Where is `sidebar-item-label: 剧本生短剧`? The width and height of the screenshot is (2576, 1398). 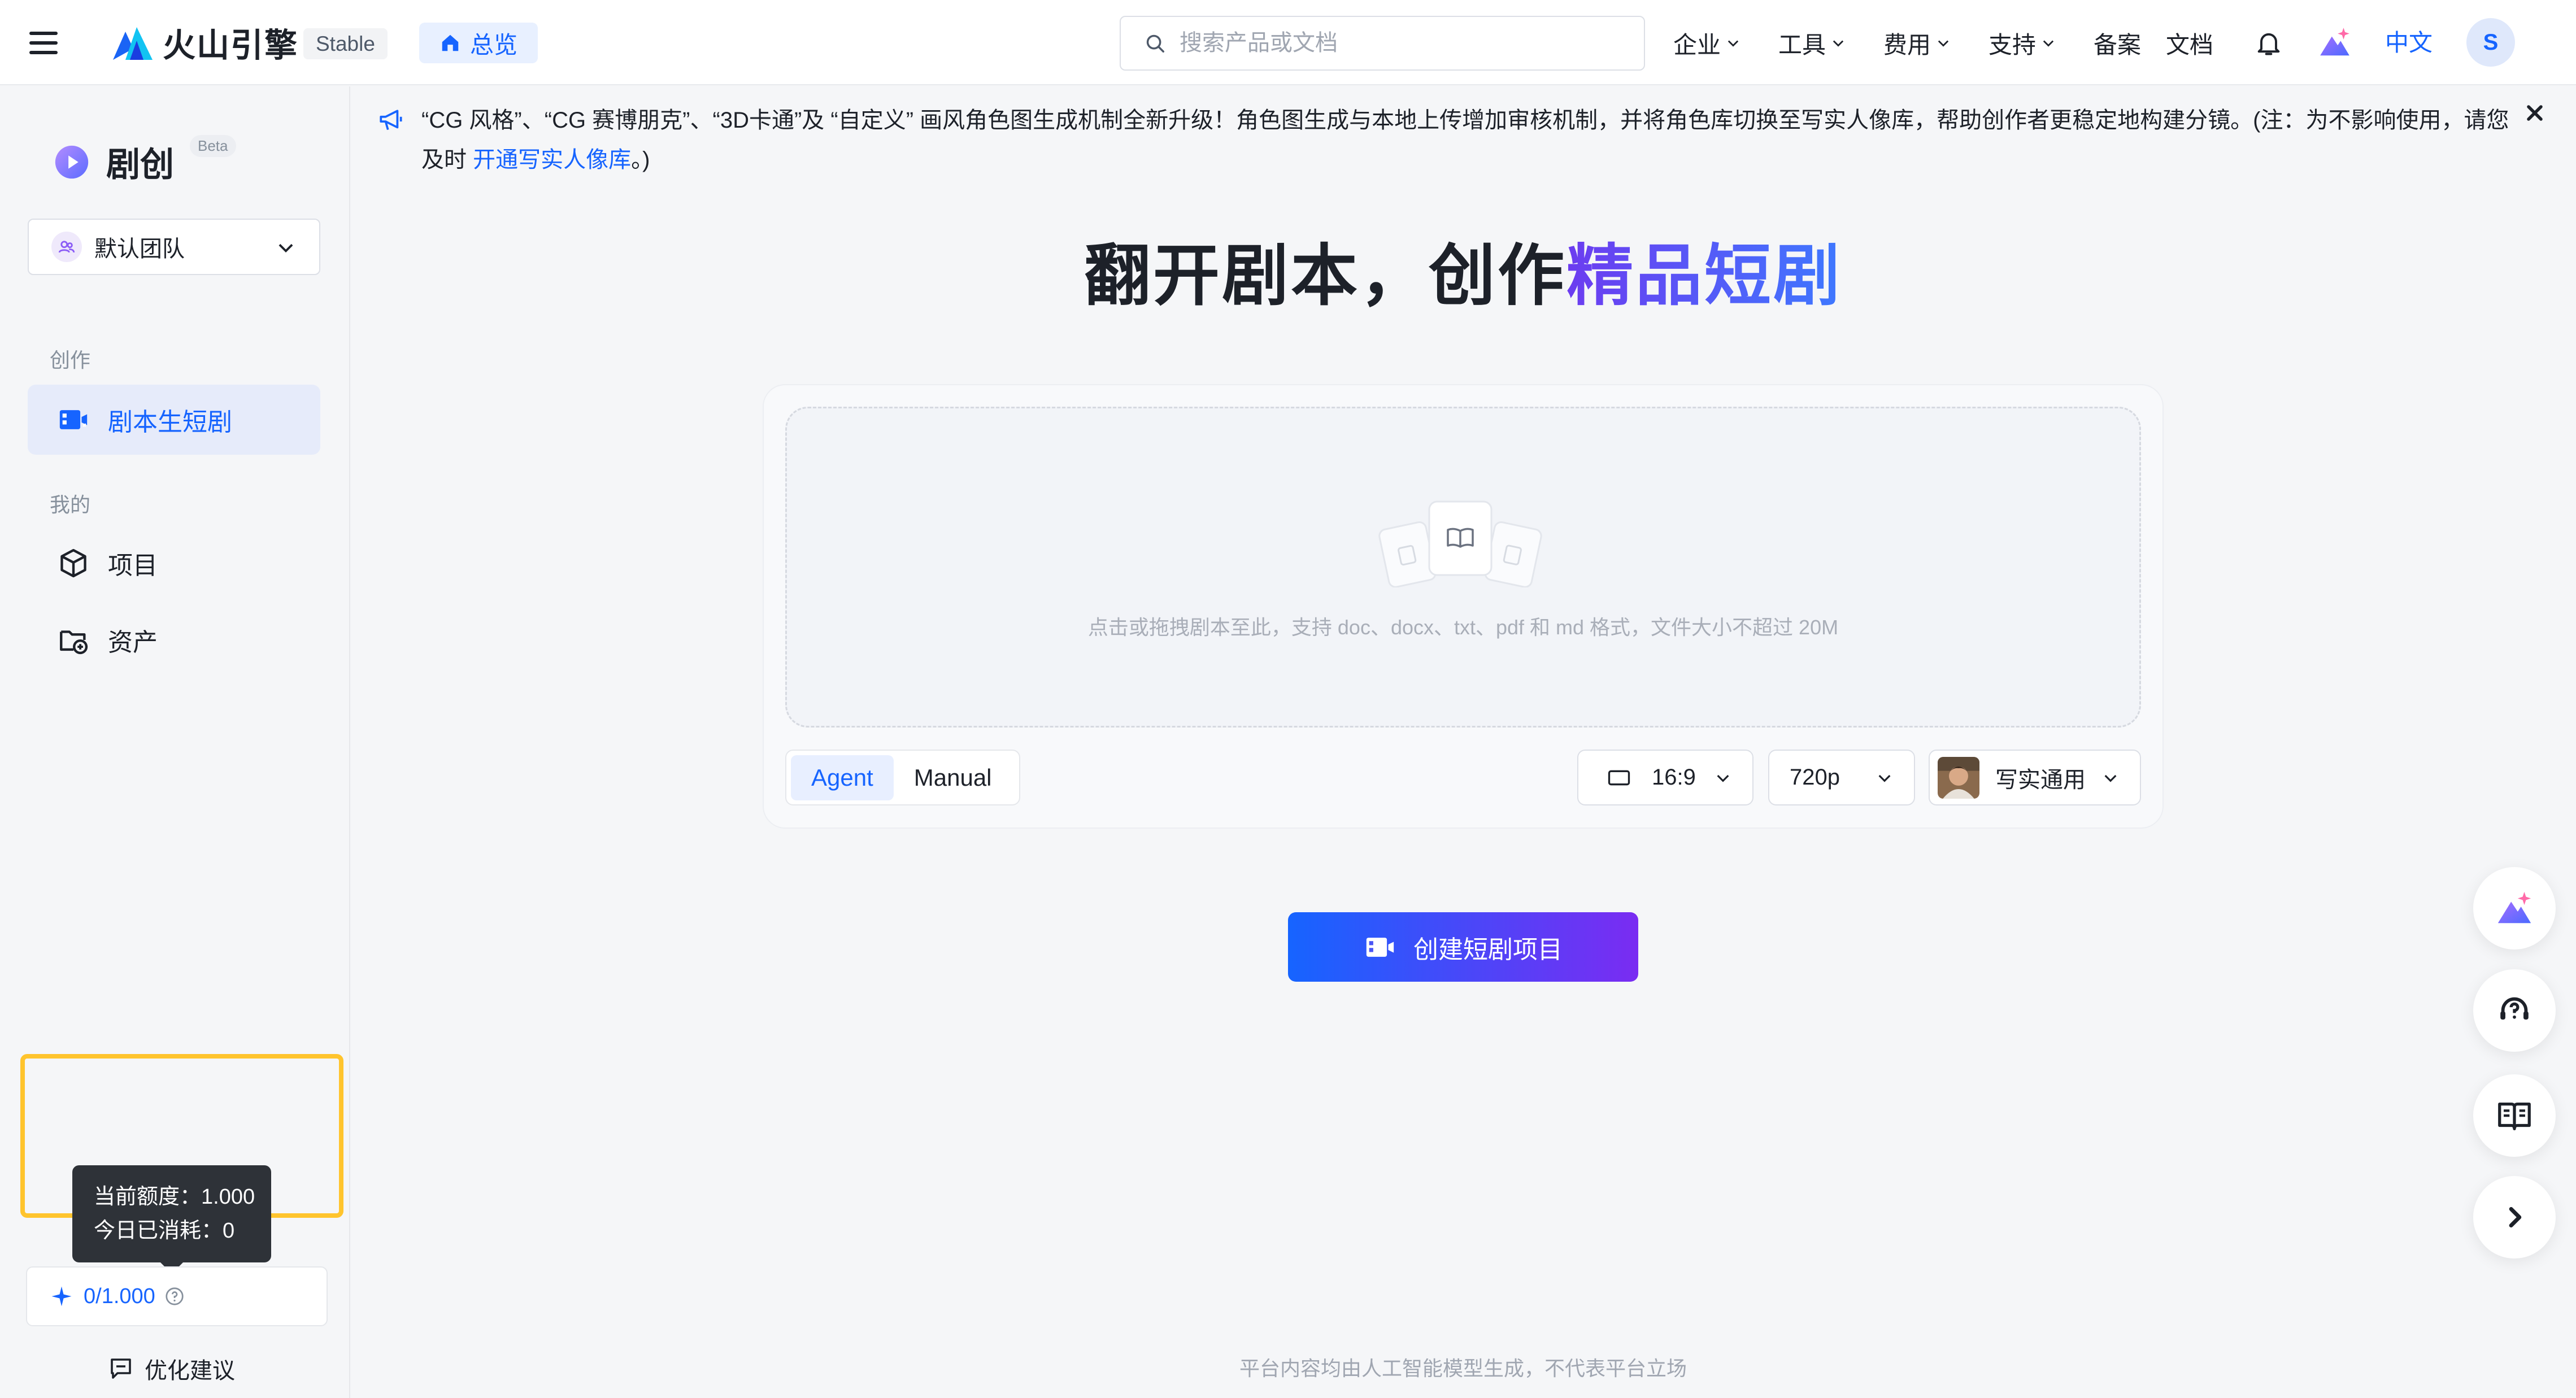
sidebar-item-label: 剧本生短剧 is located at coordinates (170, 422).